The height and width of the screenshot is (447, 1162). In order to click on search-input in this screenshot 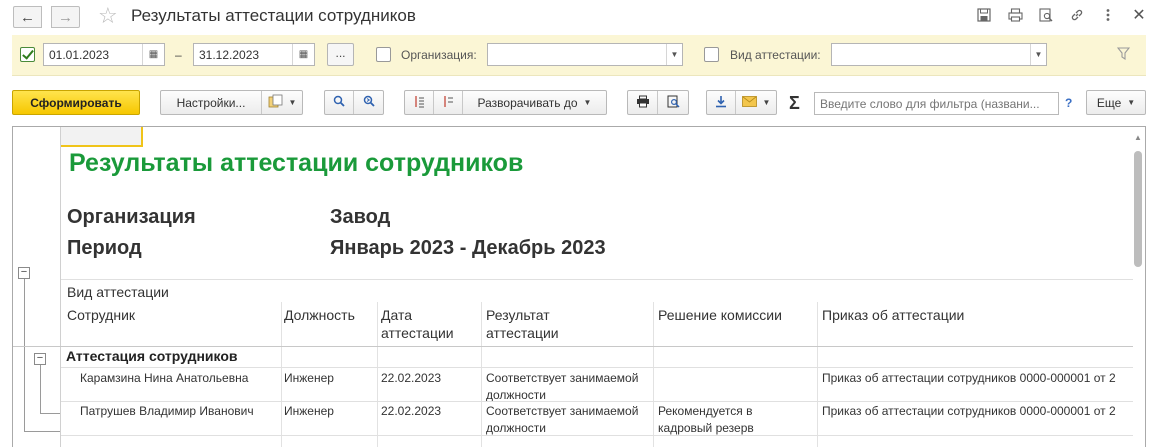, I will do `click(936, 103)`.